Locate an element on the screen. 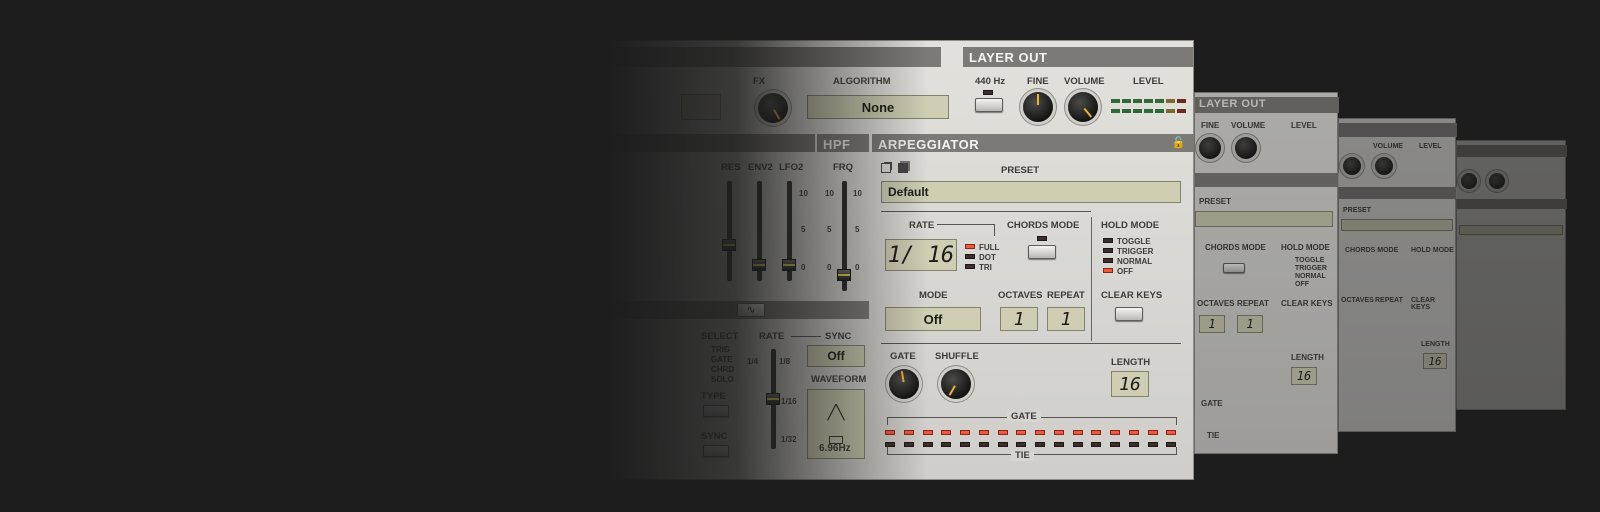 This screenshot has height=512, width=1600. length-display: 16 is located at coordinates (1130, 384).